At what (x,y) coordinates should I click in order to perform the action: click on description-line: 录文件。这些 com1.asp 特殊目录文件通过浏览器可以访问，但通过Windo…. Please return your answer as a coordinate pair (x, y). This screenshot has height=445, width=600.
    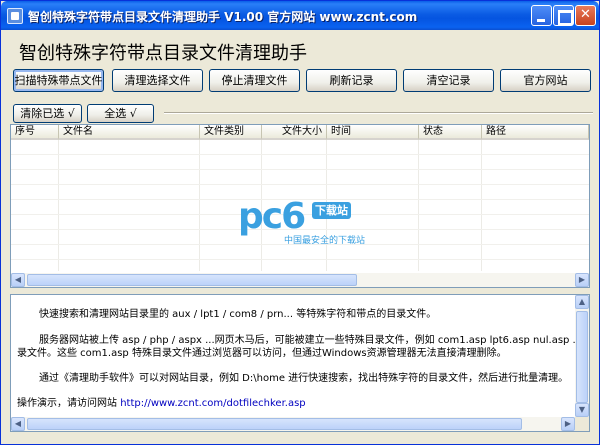
    Looking at the image, I should click on (262, 353).